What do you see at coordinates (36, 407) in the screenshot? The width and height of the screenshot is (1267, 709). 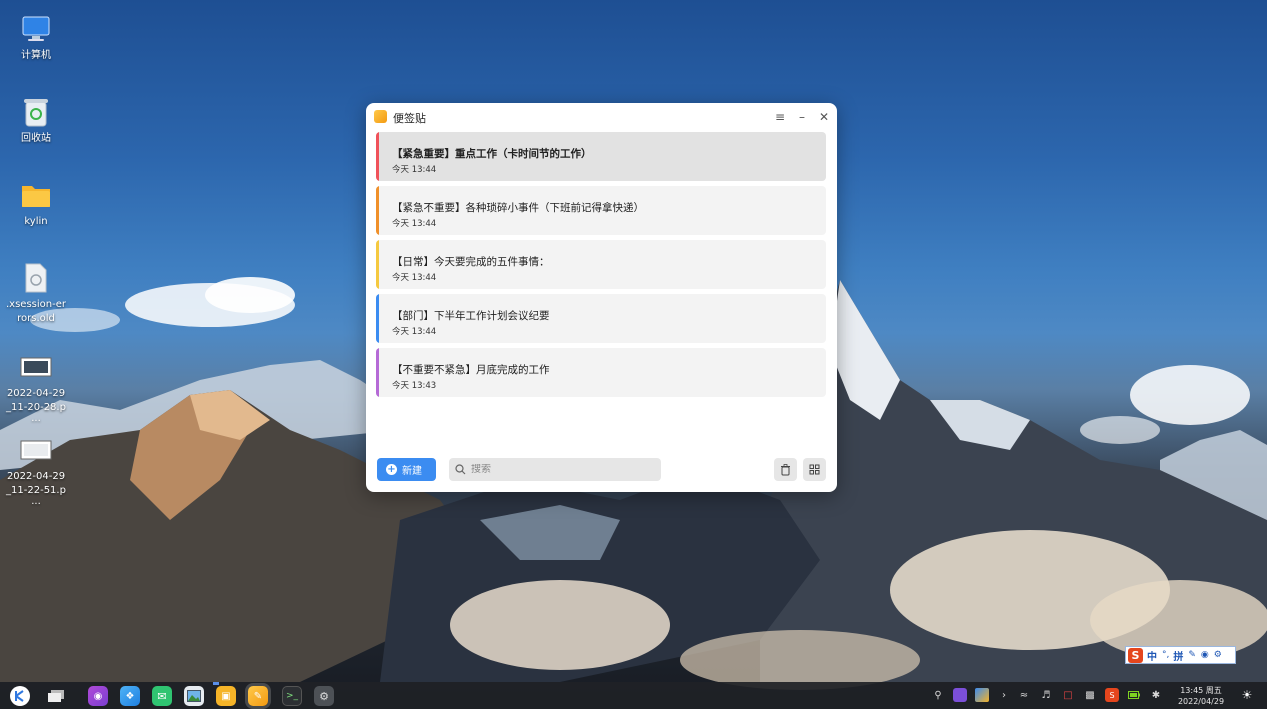 I see `desktop-icon-label: 2022-04-29_11-20-28.p···` at bounding box center [36, 407].